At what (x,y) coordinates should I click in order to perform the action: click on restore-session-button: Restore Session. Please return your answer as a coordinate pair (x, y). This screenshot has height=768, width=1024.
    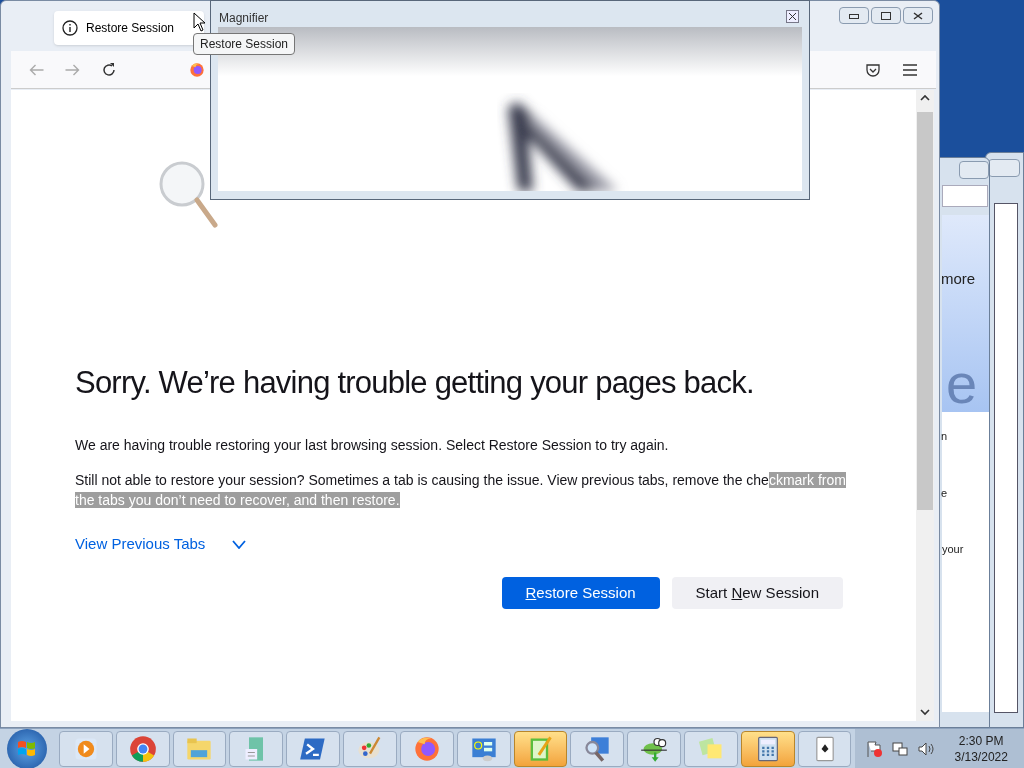
    Looking at the image, I should click on (580, 593).